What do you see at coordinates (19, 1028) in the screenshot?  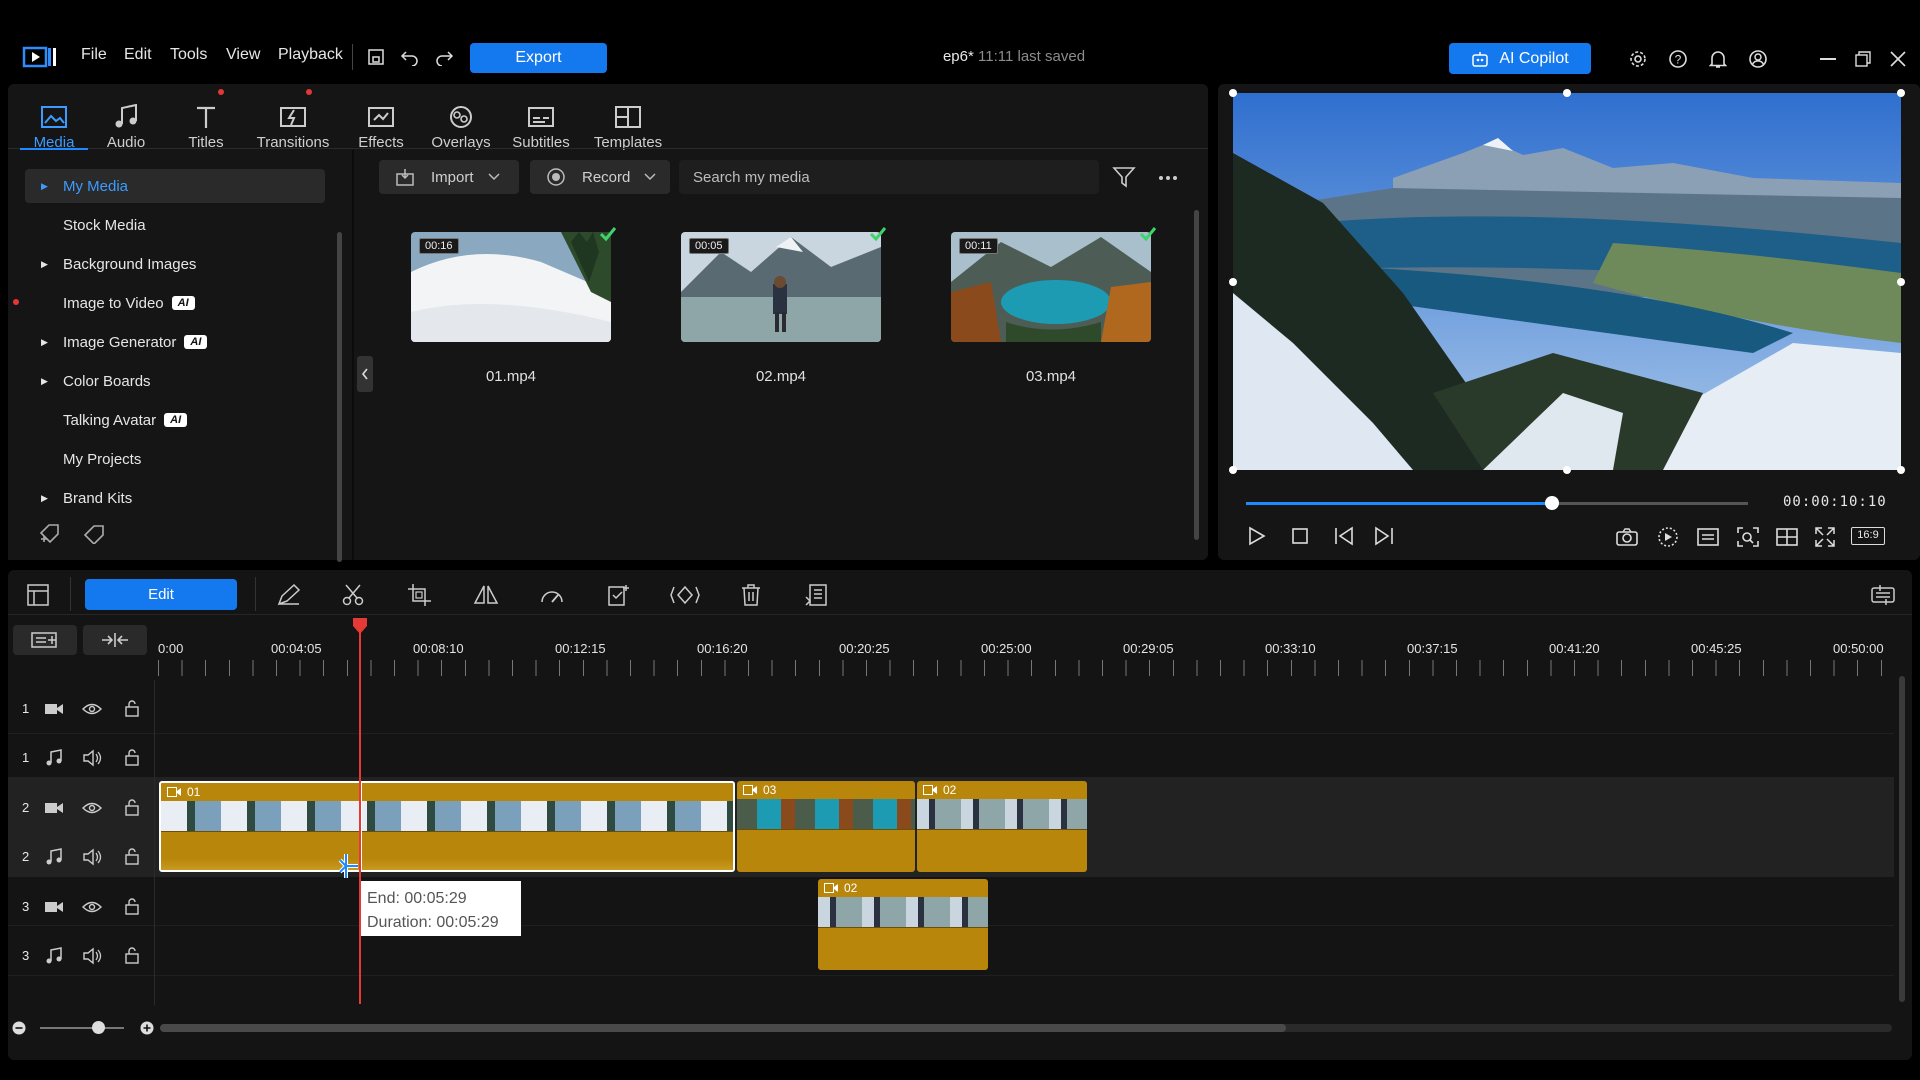 I see `zoom-out-icon` at bounding box center [19, 1028].